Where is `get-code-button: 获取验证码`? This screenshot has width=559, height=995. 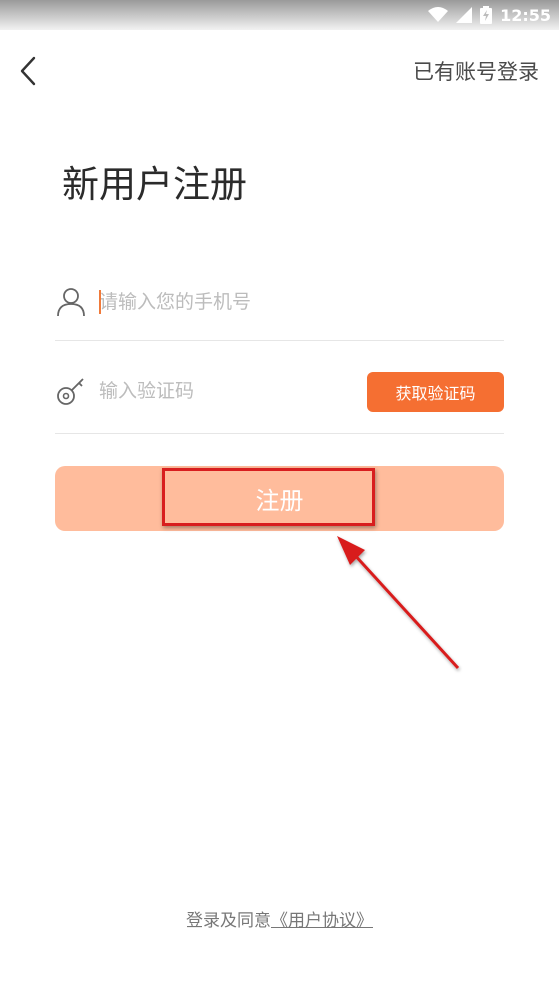
get-code-button: 获取验证码 is located at coordinates (435, 392).